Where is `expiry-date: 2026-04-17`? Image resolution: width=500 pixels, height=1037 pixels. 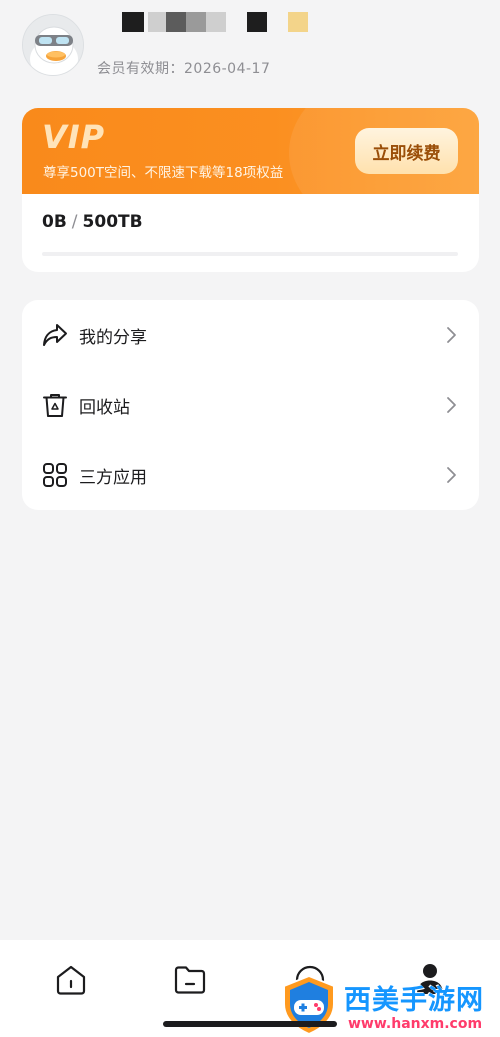
expiry-date: 2026-04-17 is located at coordinates (227, 69).